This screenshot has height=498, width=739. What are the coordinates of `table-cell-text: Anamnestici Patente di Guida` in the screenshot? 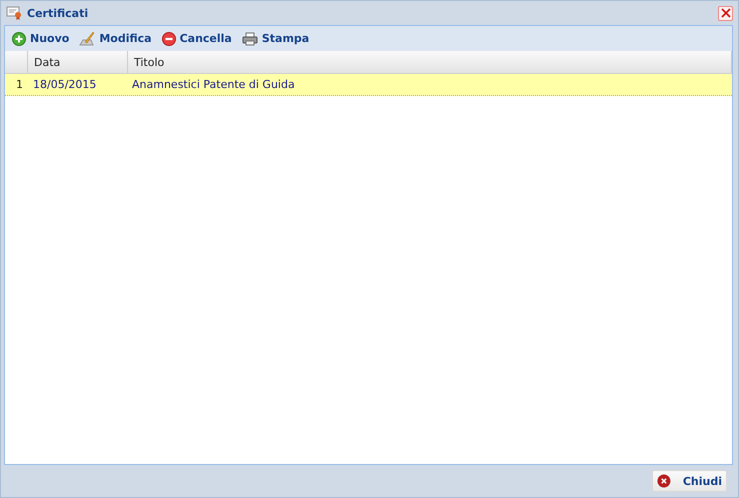 It's located at (213, 85).